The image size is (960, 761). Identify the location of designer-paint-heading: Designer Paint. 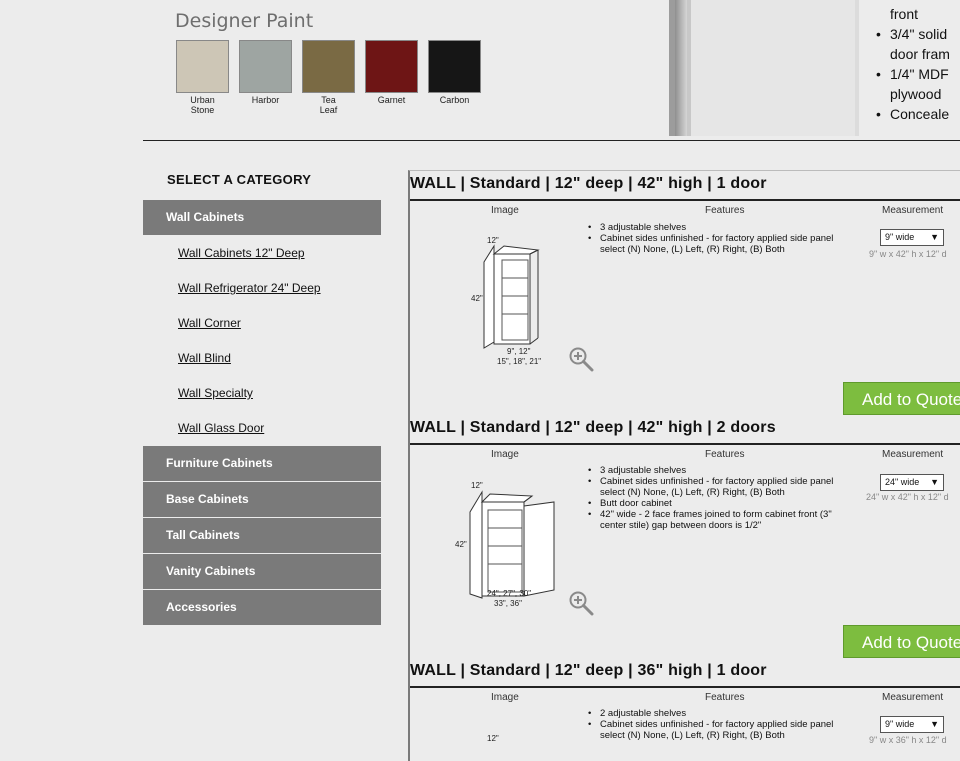
(244, 21).